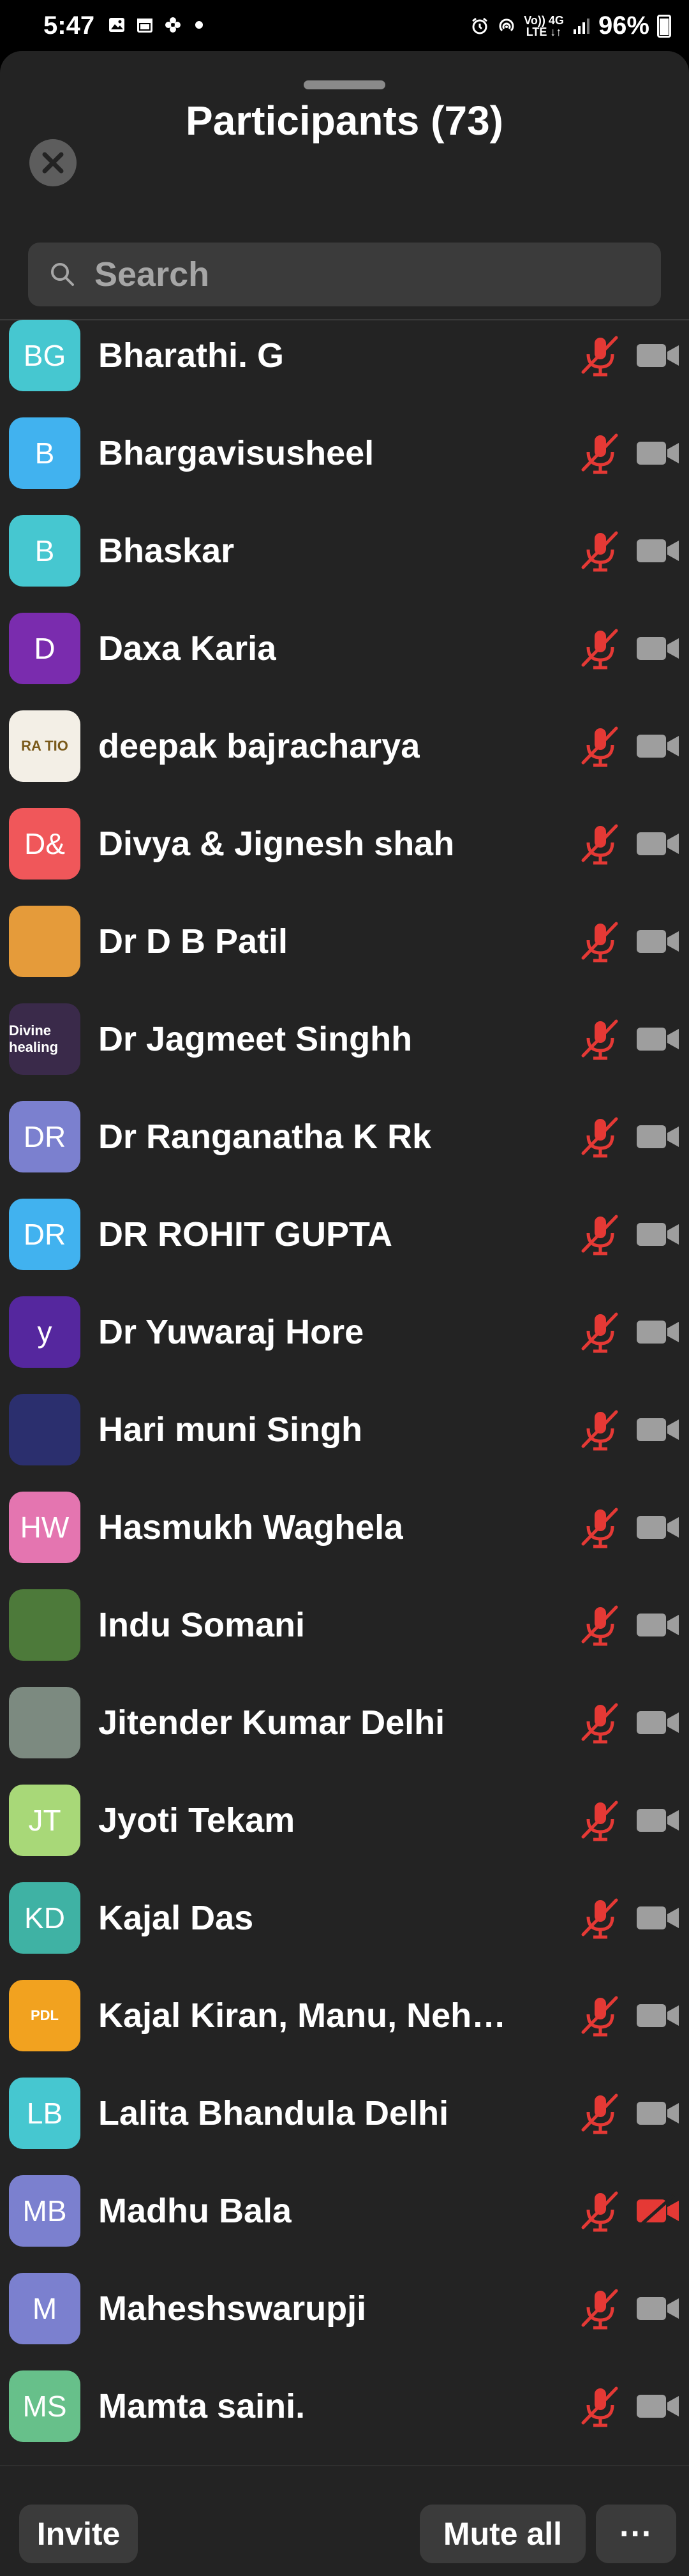 The image size is (689, 2576). What do you see at coordinates (344, 648) in the screenshot?
I see `participant-row: D Daxa Karia` at bounding box center [344, 648].